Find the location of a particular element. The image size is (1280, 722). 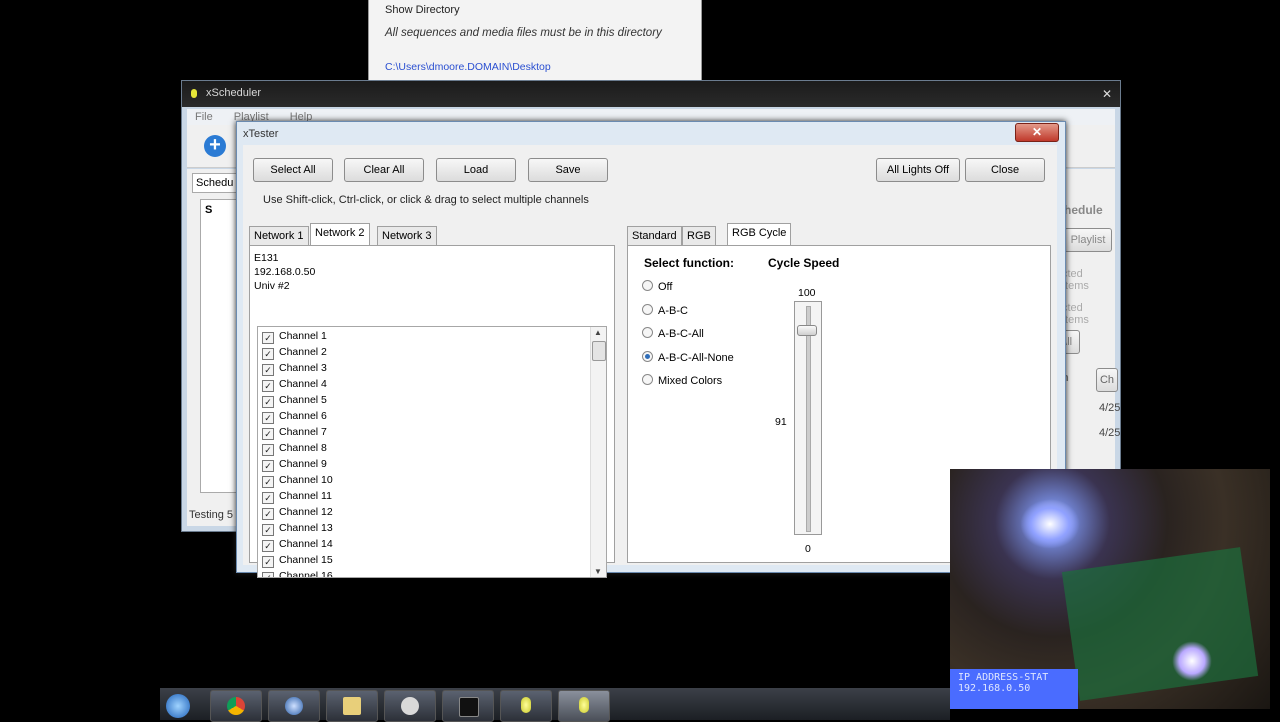

channel-label: Channel 1 is located at coordinates (303, 336).